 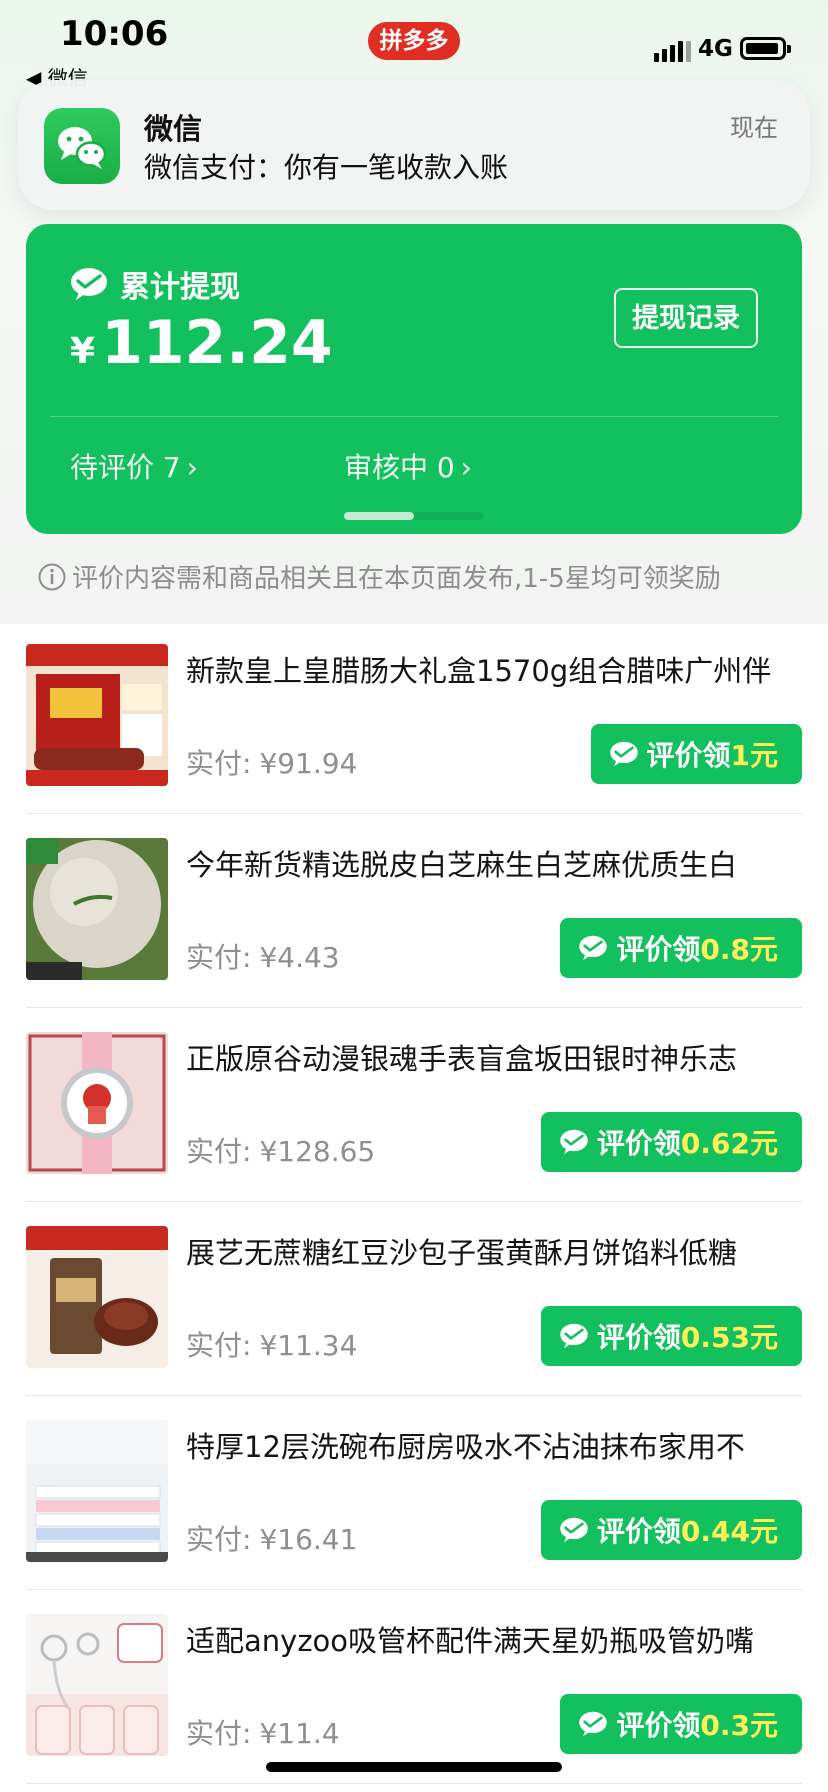 I want to click on review-reward-button: 评价领 0.8元, so click(x=681, y=948).